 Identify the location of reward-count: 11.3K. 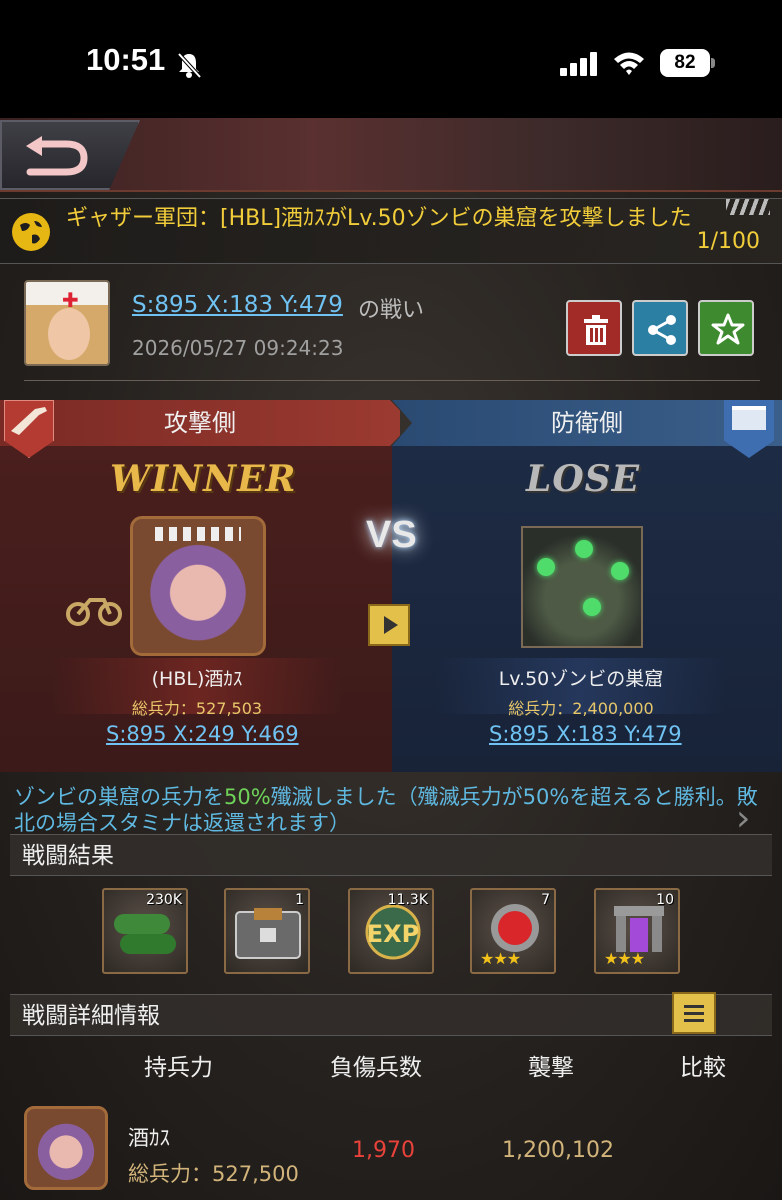
(407, 900).